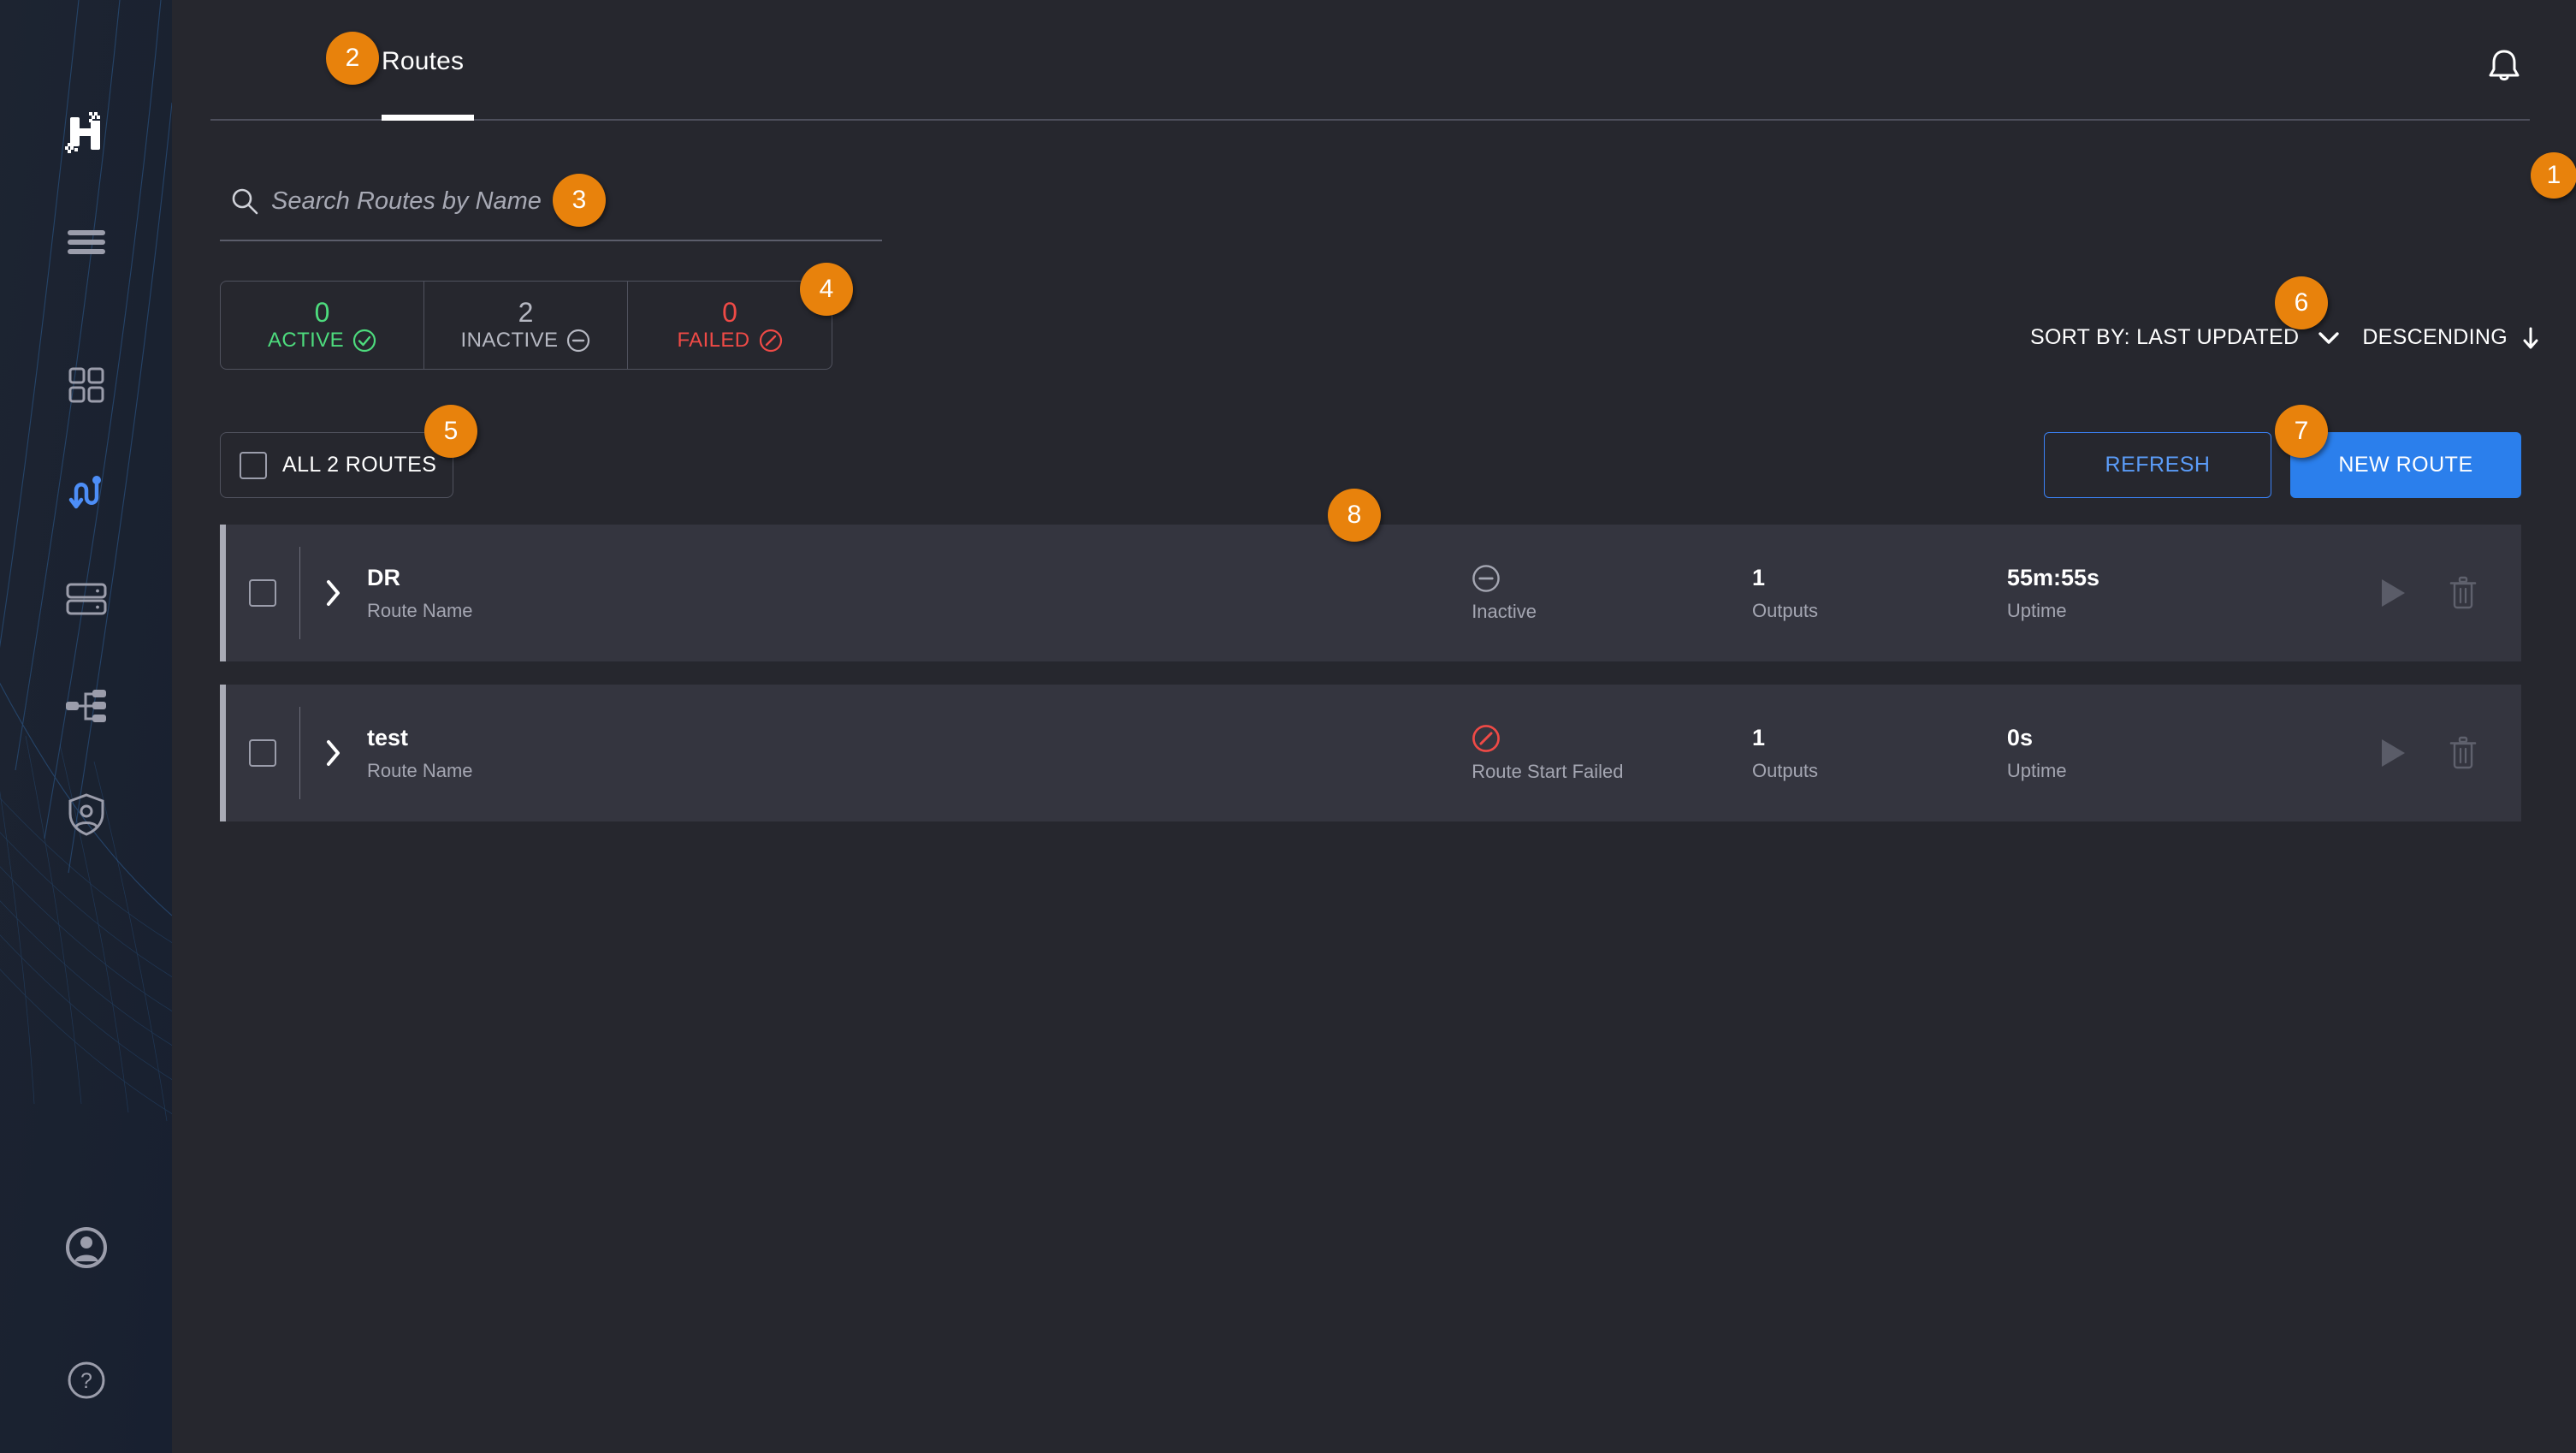 The height and width of the screenshot is (1453, 2576). Describe the element at coordinates (526, 312) in the screenshot. I see `status-count-inactive: 2` at that location.